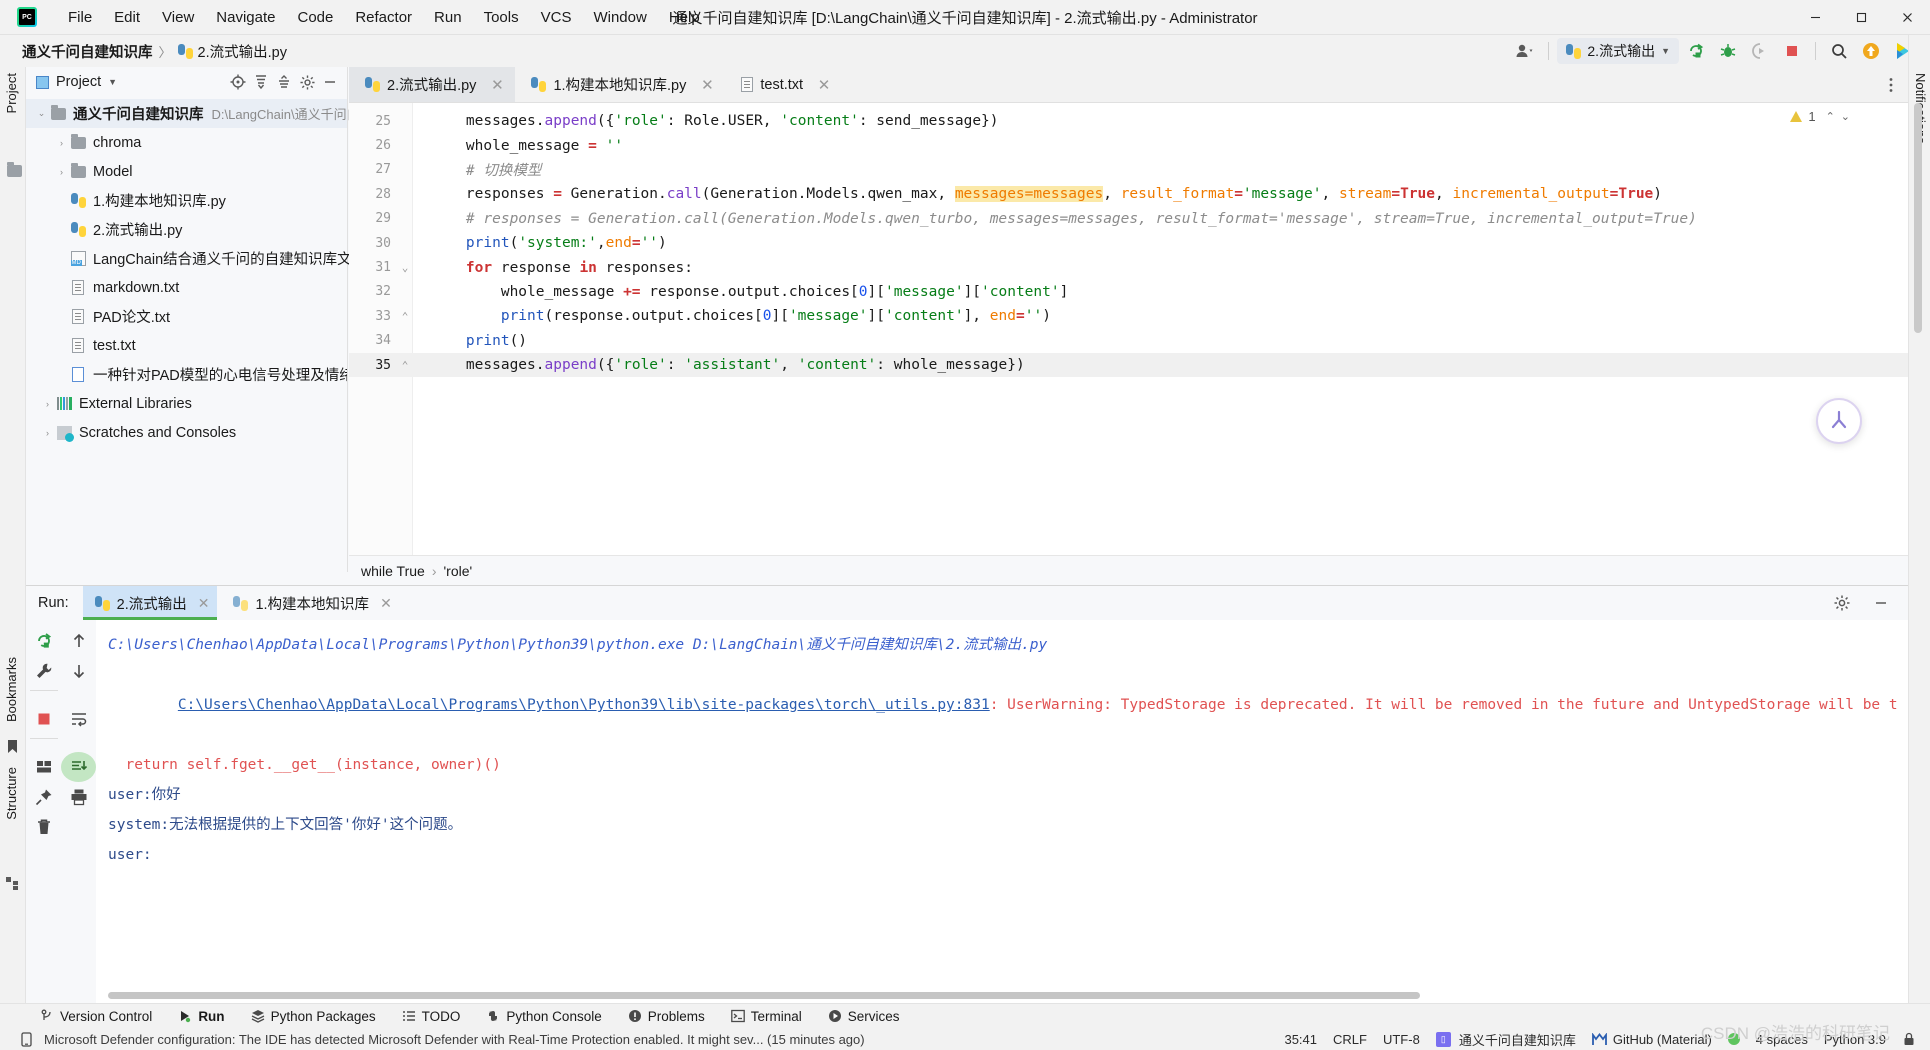  What do you see at coordinates (150, 603) in the screenshot?
I see `run-tab-stream-output: 2.流式输出 ✕` at bounding box center [150, 603].